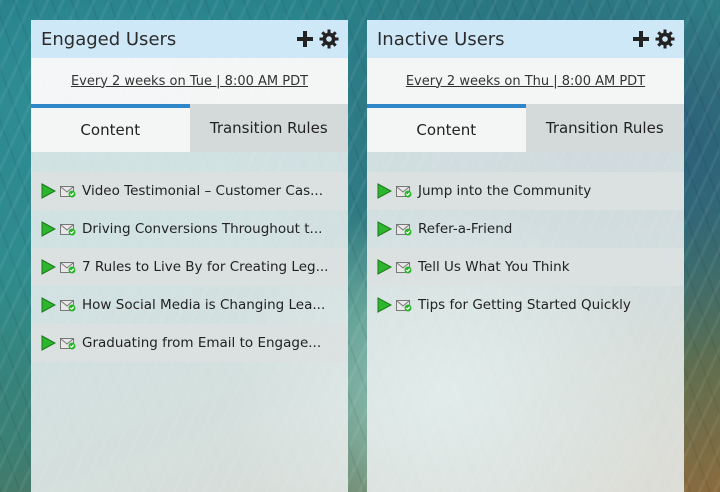 The width and height of the screenshot is (720, 492). What do you see at coordinates (525, 39) in the screenshot?
I see `panel-header: Inactive Users` at bounding box center [525, 39].